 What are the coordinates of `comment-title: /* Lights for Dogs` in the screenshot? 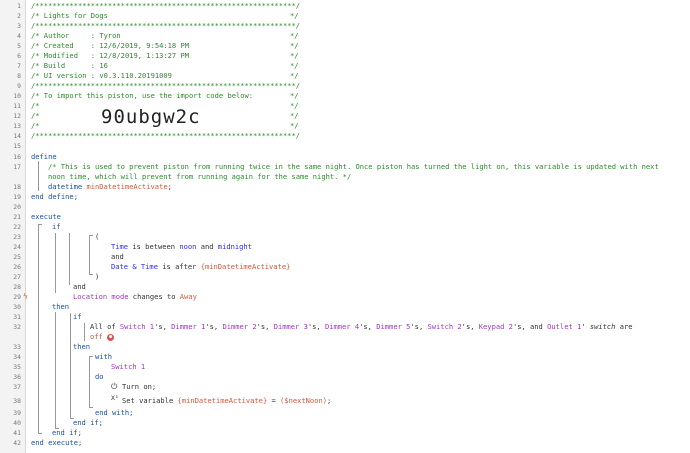 It's located at (69, 15).